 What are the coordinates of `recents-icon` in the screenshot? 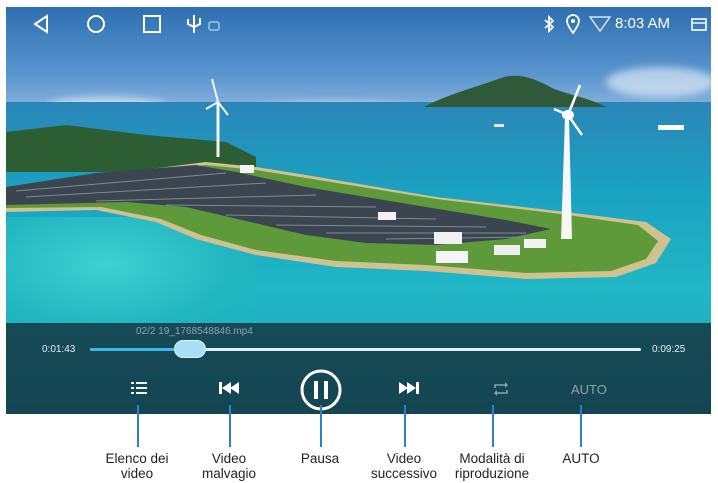 It's located at (152, 26).